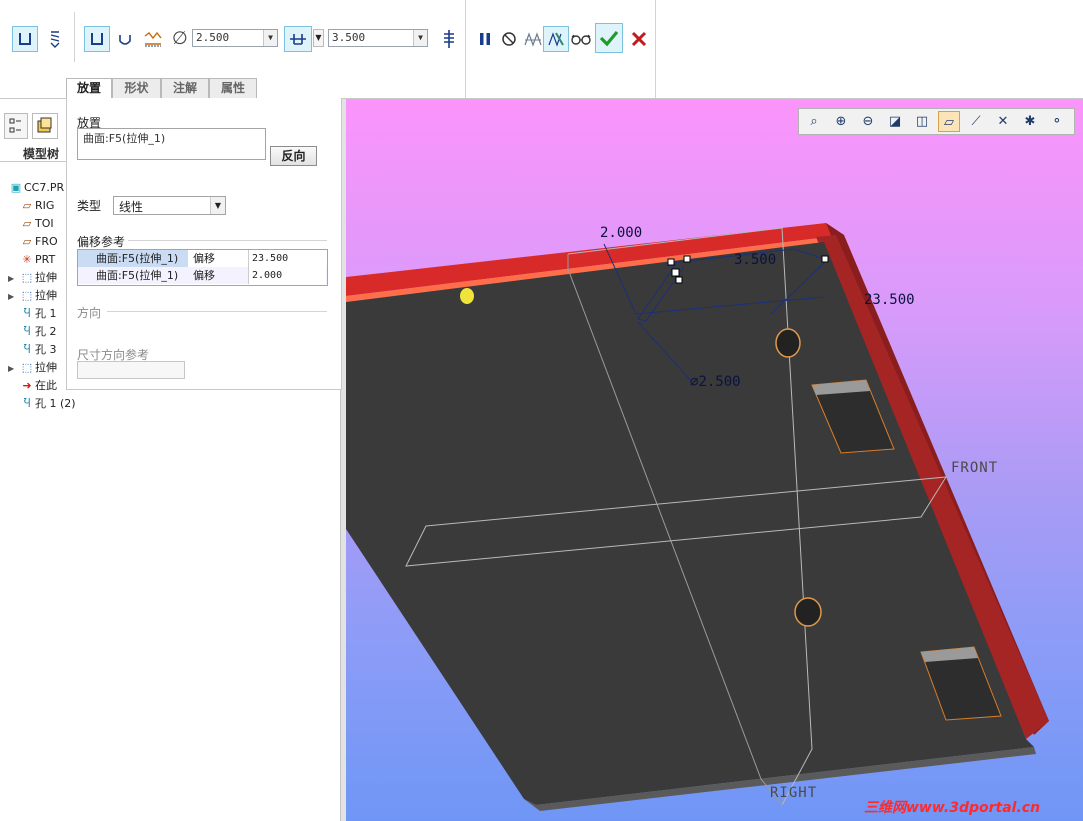 The height and width of the screenshot is (821, 1083). I want to click on standard-hole-icon, so click(55, 39).